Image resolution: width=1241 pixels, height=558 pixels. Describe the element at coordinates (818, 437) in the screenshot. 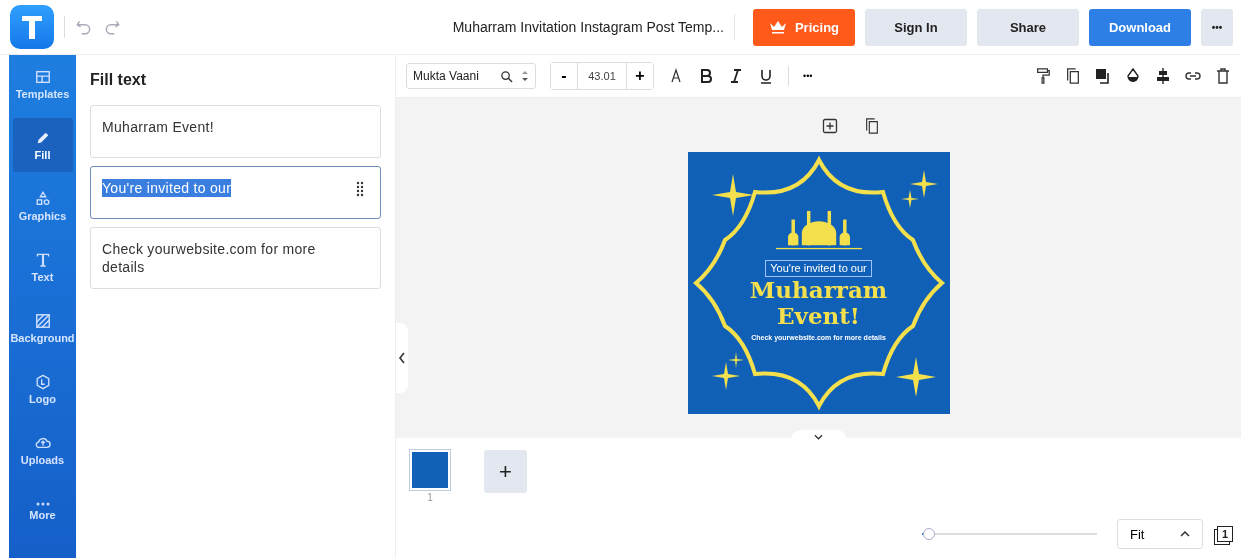

I see `chevron-down-icon` at that location.